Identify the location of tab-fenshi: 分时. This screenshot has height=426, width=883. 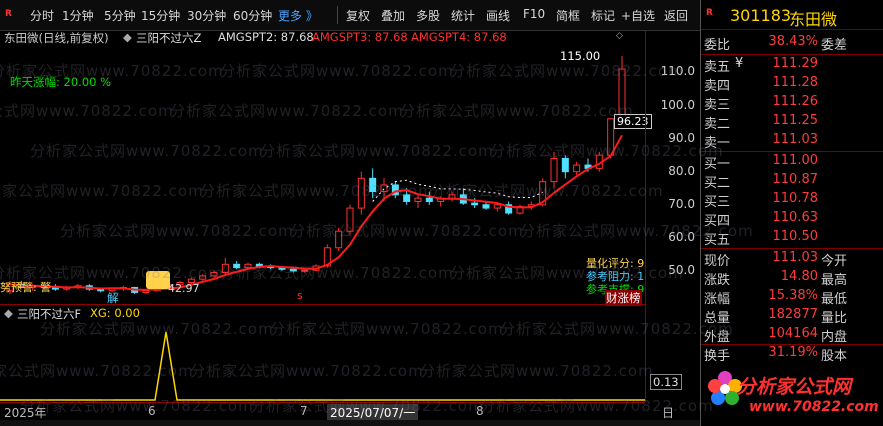
(42, 16).